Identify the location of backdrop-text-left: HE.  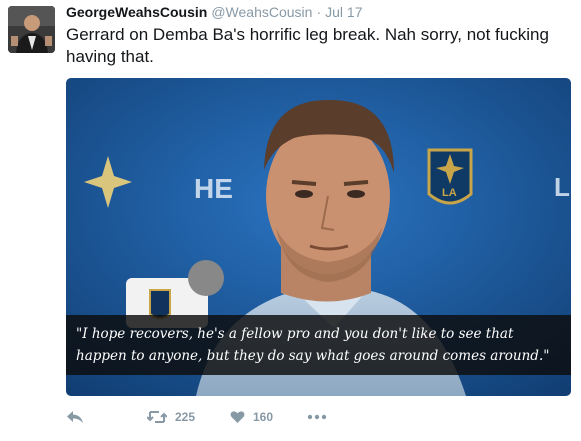
(213, 188).